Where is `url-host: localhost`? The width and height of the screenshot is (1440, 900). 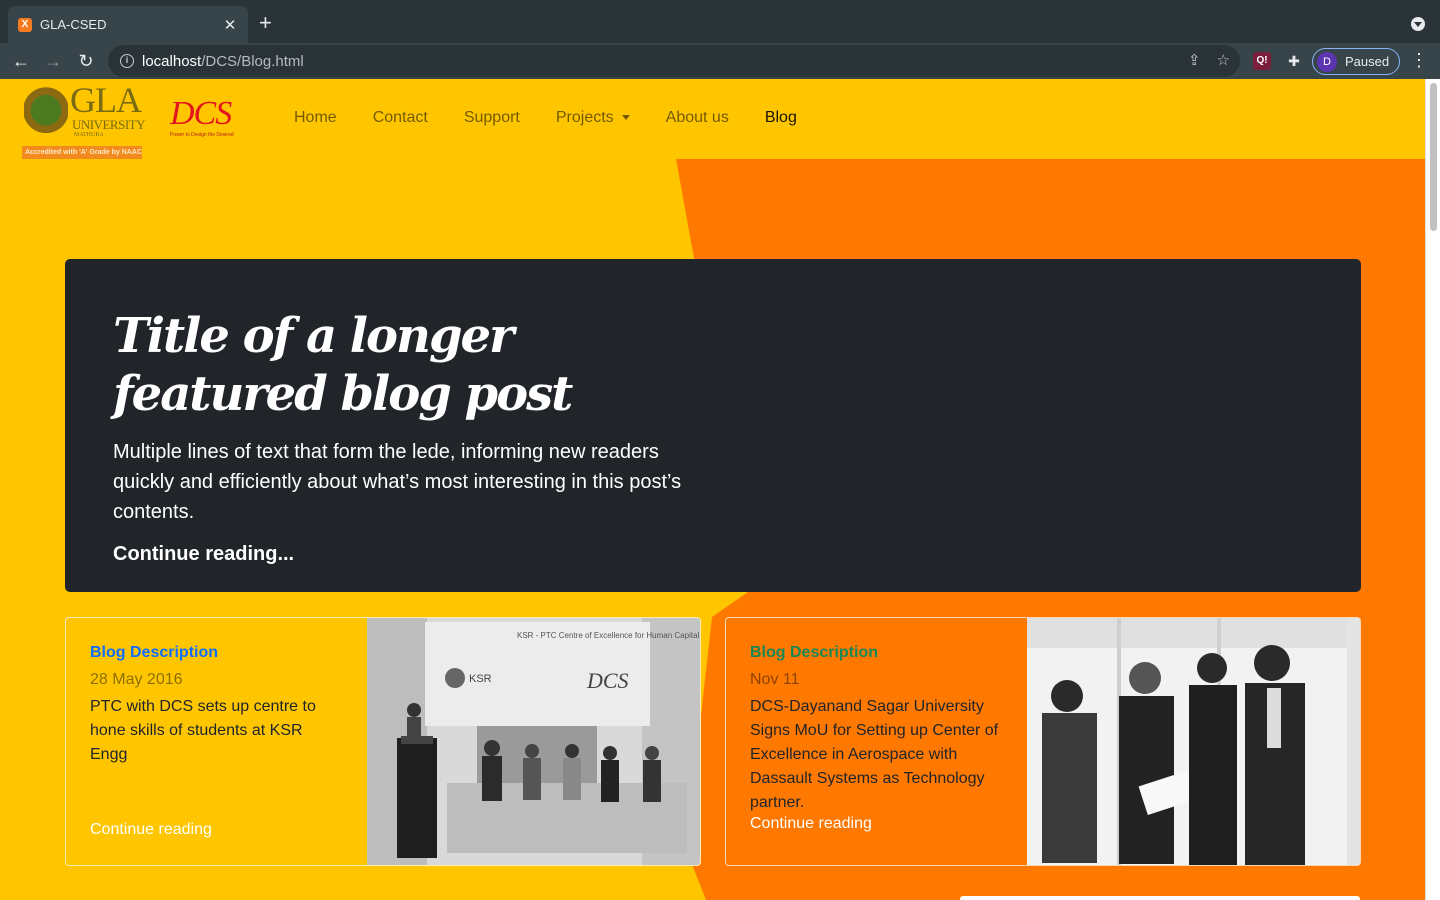 url-host: localhost is located at coordinates (172, 61).